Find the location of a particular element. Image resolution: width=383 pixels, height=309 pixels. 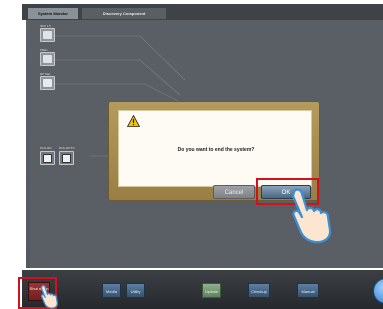

dialog-body: Do you want to end the system? is located at coordinates (215, 148).